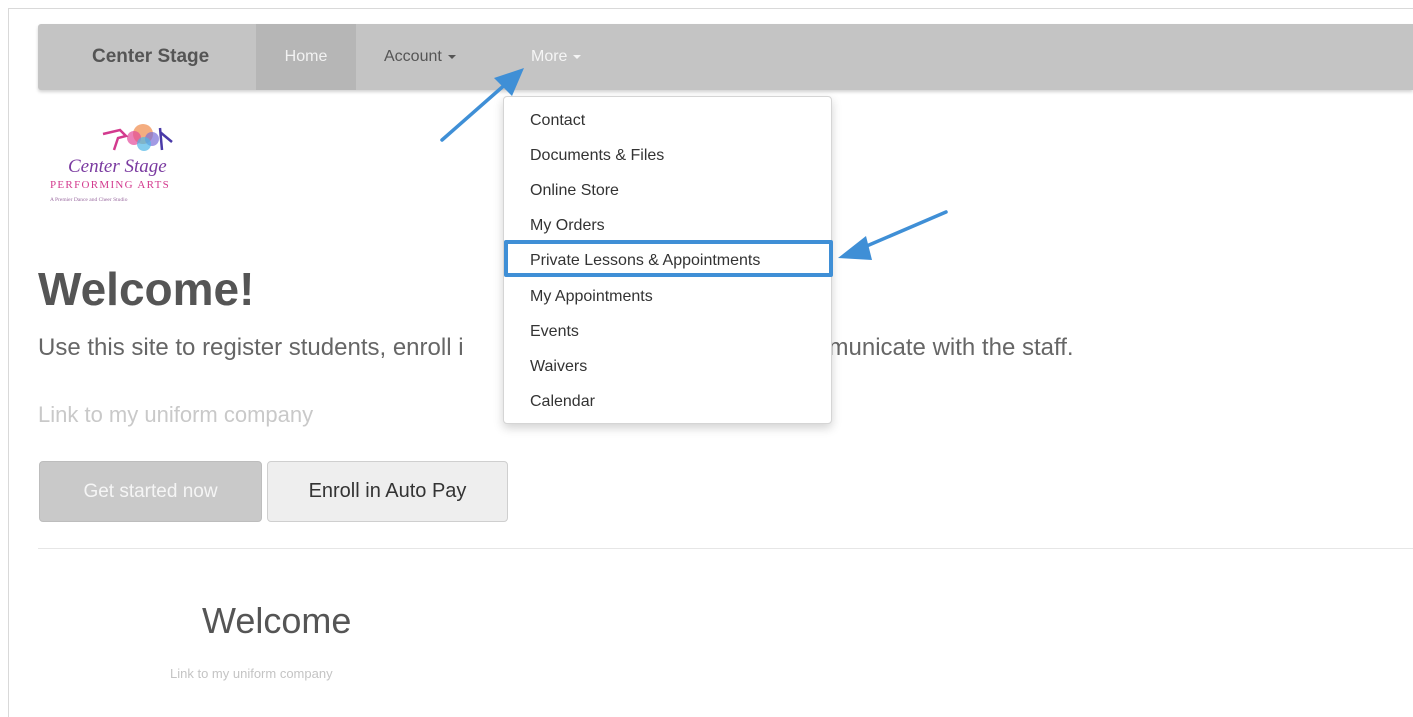 The height and width of the screenshot is (717, 1413). Describe the element at coordinates (413, 56) in the screenshot. I see `nav-account-label: Account` at that location.